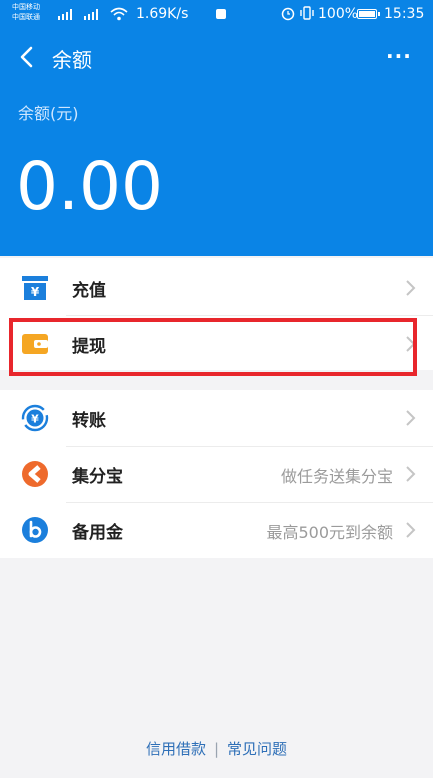 The height and width of the screenshot is (778, 433). Describe the element at coordinates (26, 7) in the screenshot. I see `carrier-1: 中国移动` at that location.